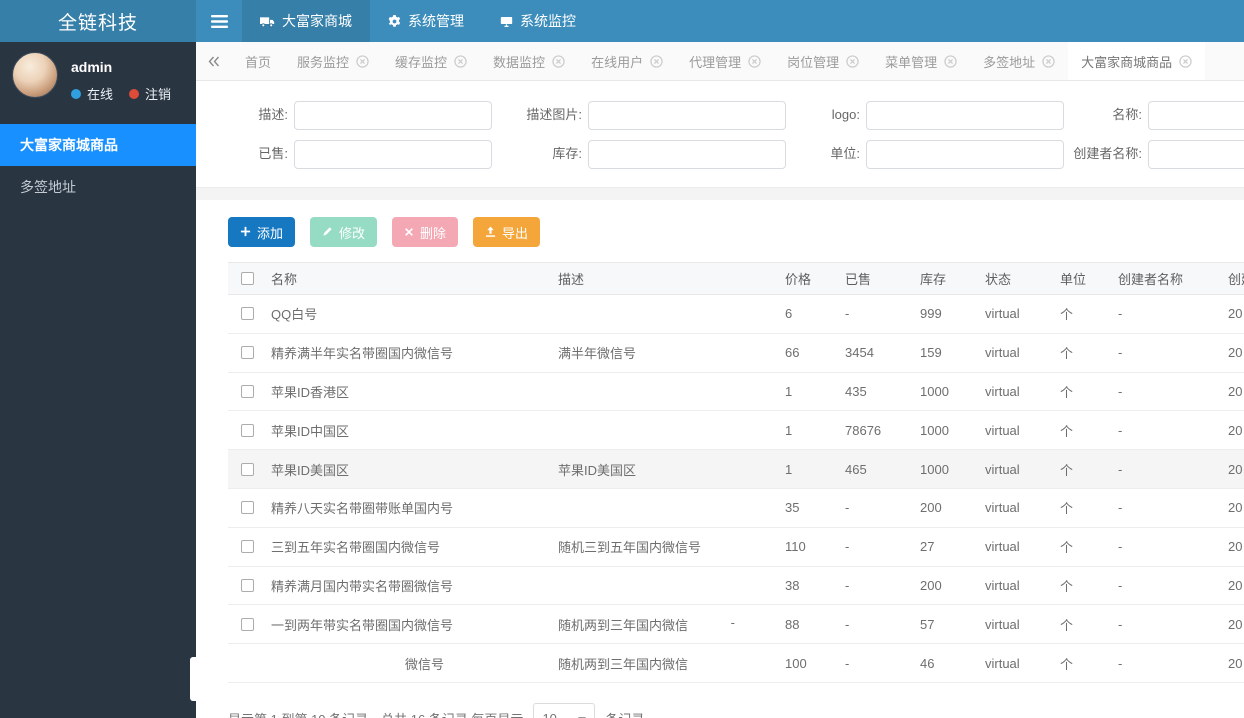  Describe the element at coordinates (1089, 278) in the screenshot. I see `column-header: 单位` at that location.